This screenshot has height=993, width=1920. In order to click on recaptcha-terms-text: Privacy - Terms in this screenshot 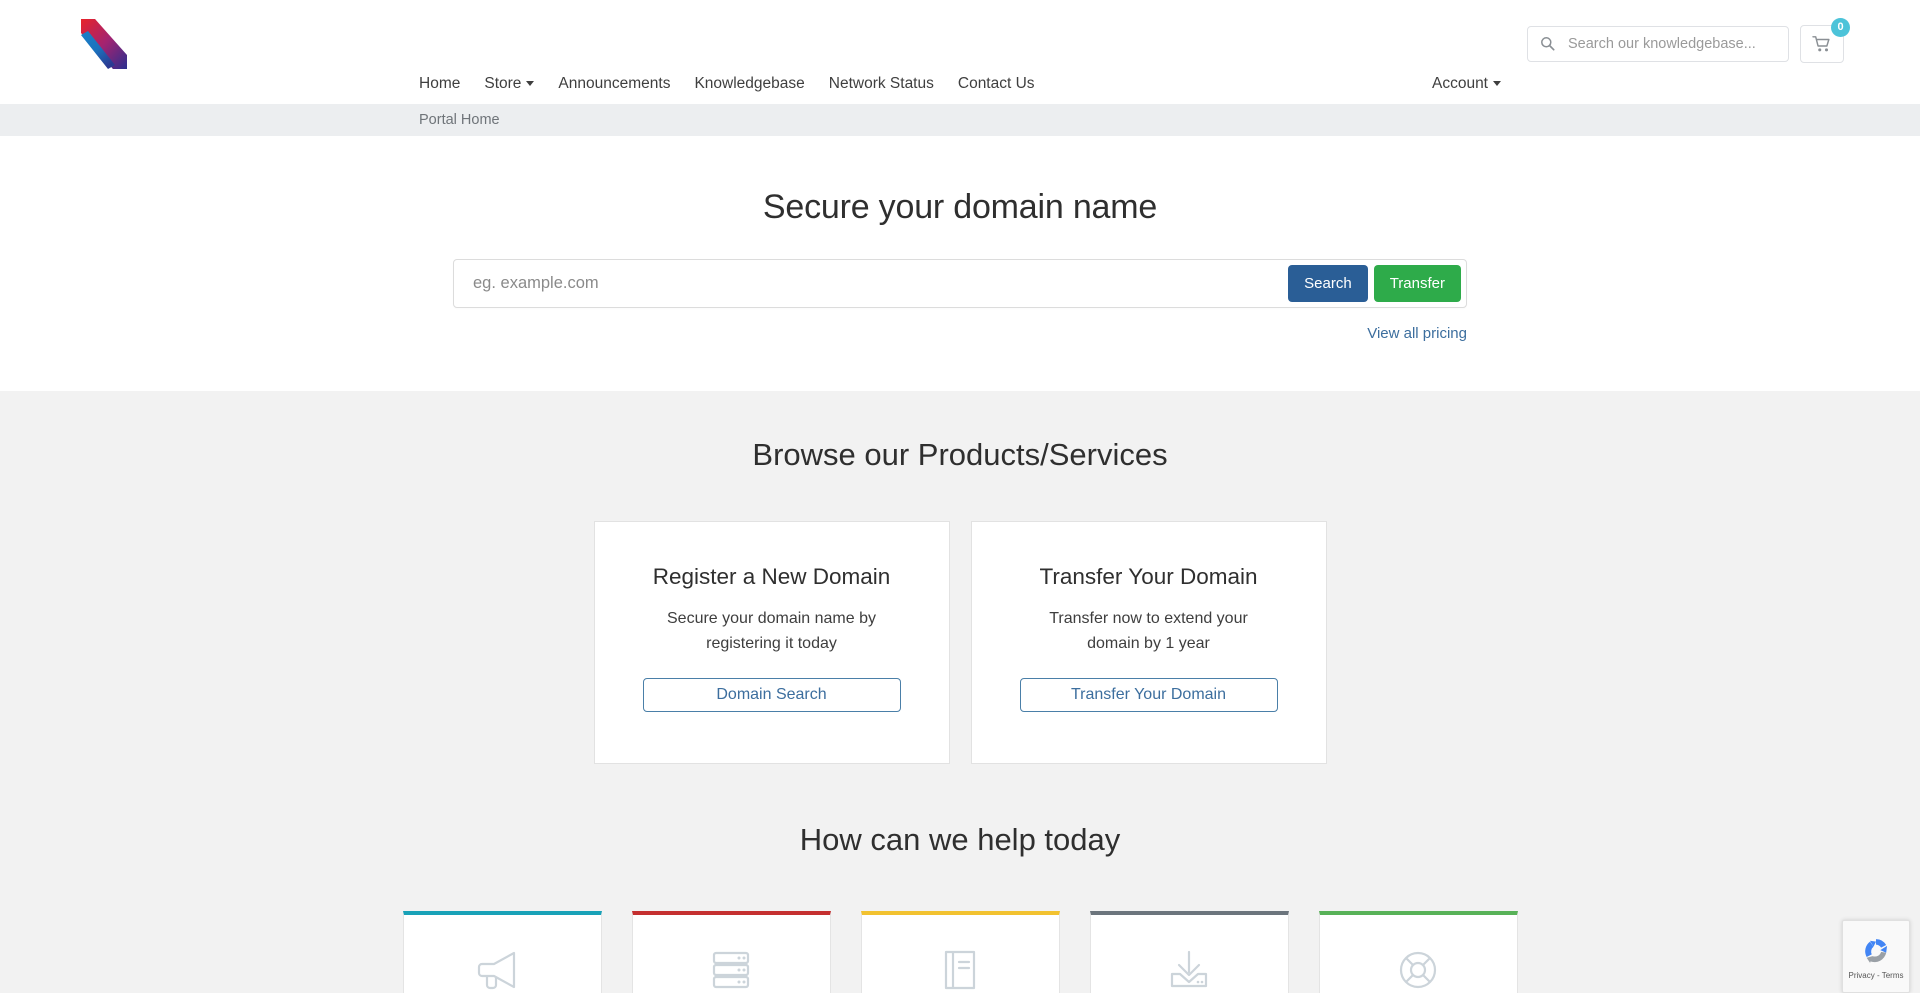, I will do `click(1876, 975)`.